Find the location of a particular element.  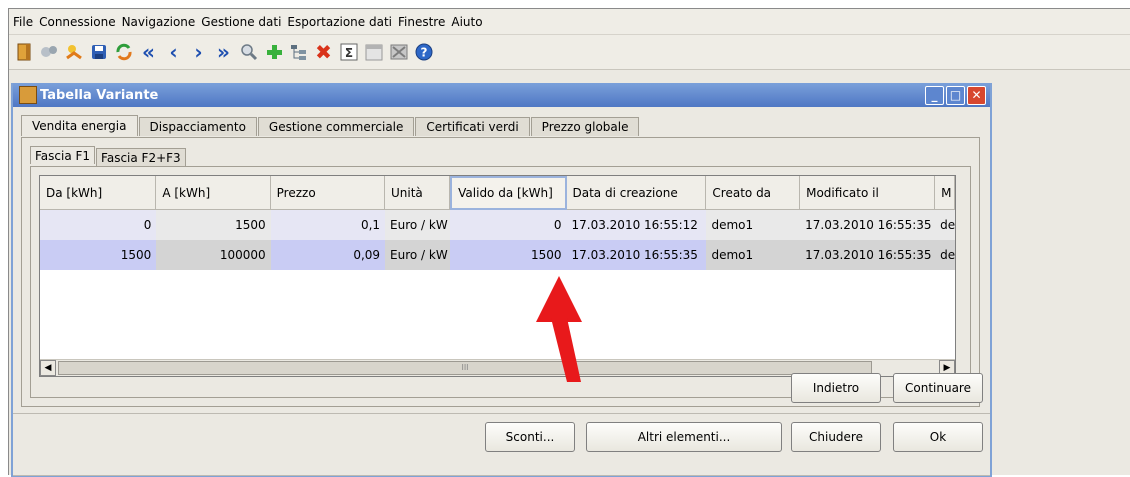

column-header-unita: Unità is located at coordinates (418, 193).